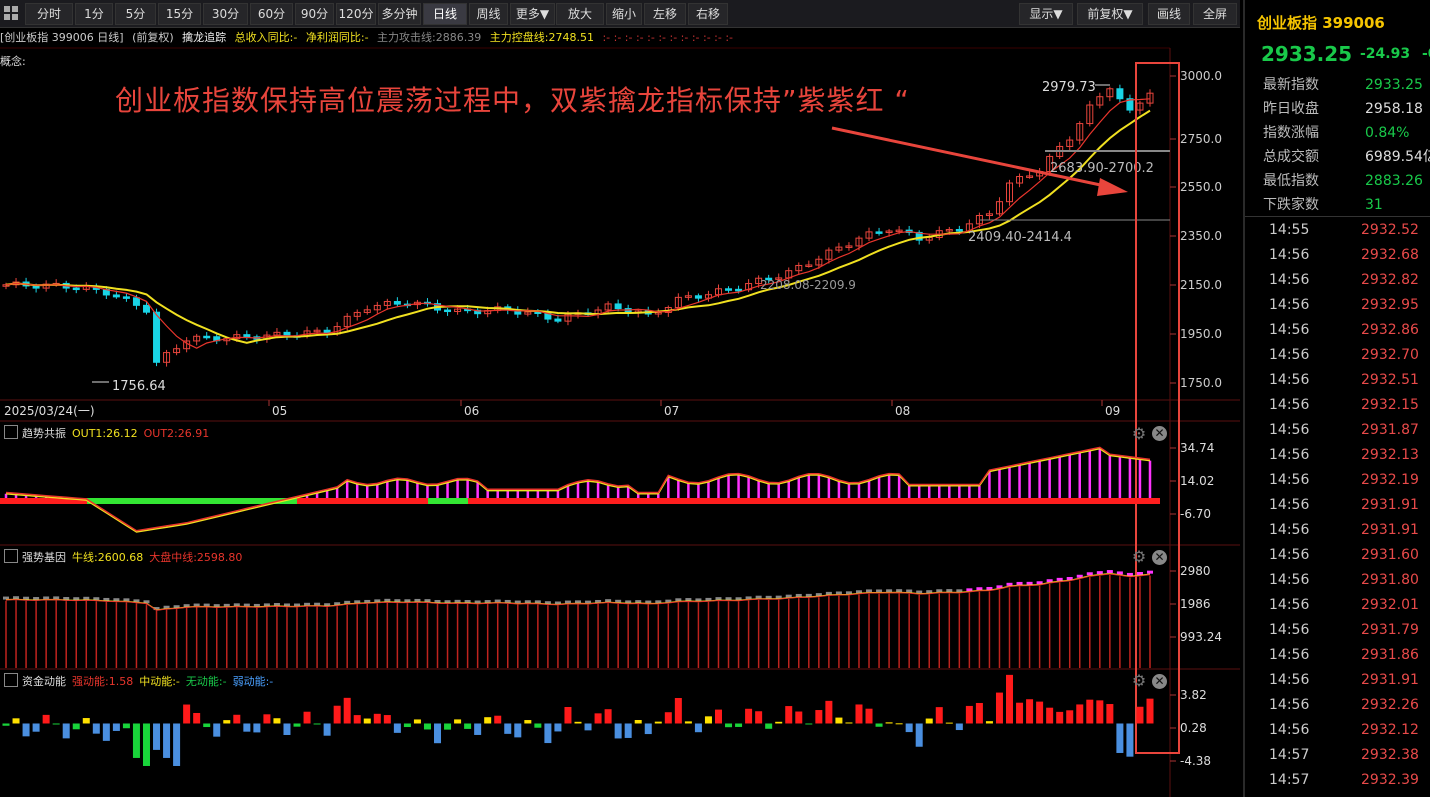  I want to click on quote-stat-row: 最低指数 2883.26, so click(1346, 181).